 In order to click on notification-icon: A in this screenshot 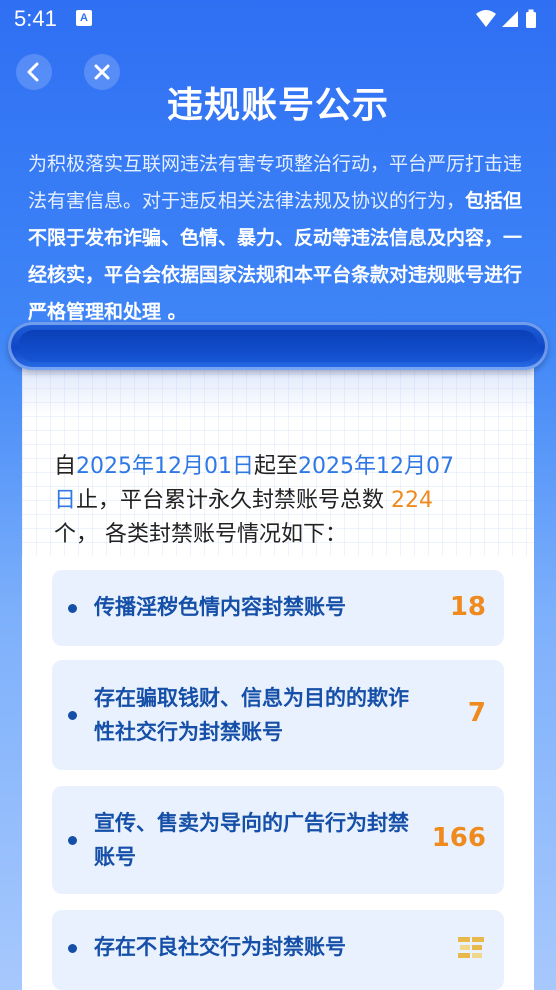, I will do `click(84, 18)`.